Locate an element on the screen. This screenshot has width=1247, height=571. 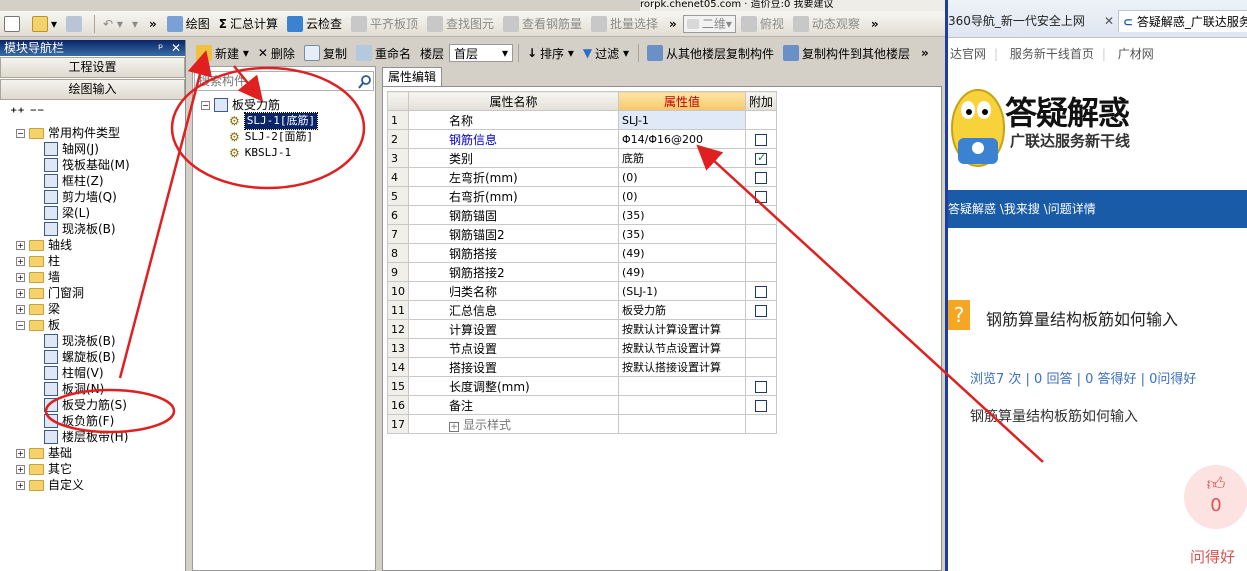
property-row: 11 汇总信息 板受力筋 is located at coordinates (582, 310).